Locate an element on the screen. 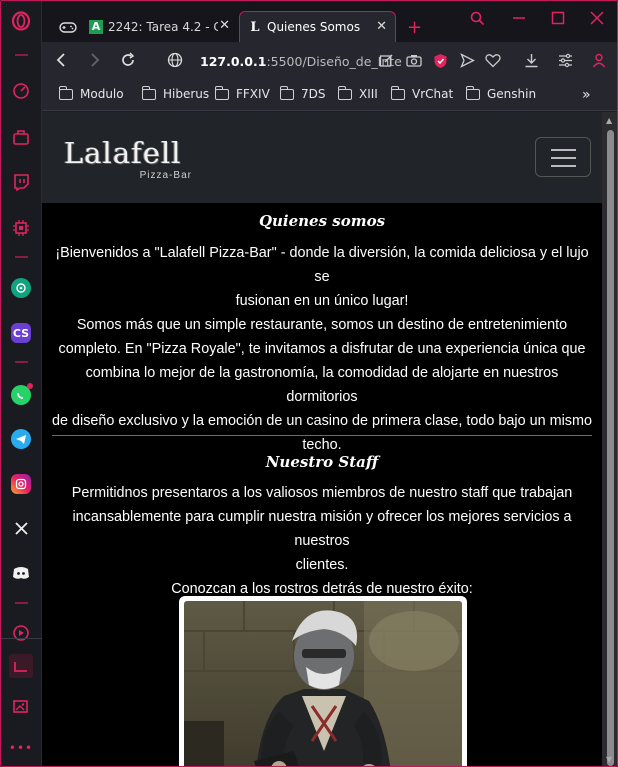 The image size is (618, 767). tab-favicon: A is located at coordinates (96, 26).